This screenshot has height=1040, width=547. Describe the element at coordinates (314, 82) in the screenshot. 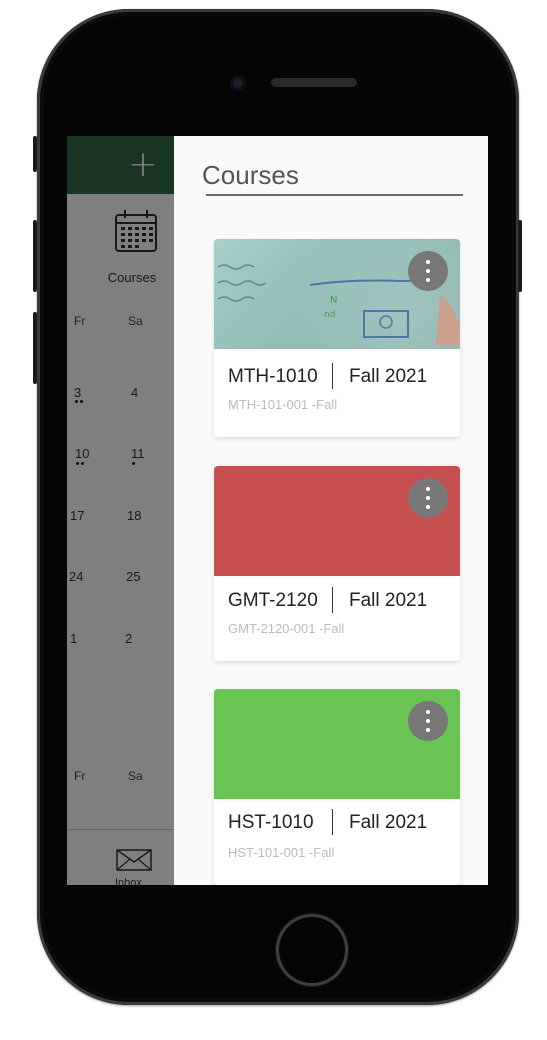

I see `earpiece-speaker` at that location.